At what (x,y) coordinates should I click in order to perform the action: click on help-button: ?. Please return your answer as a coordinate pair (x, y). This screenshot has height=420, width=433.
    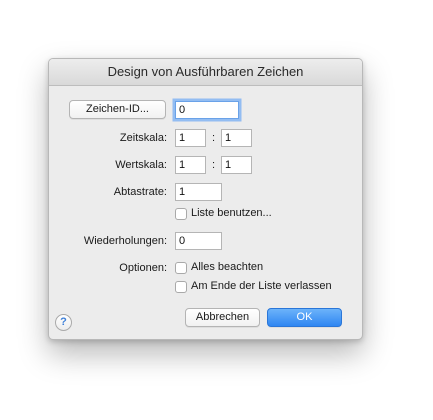
    Looking at the image, I should click on (63, 322).